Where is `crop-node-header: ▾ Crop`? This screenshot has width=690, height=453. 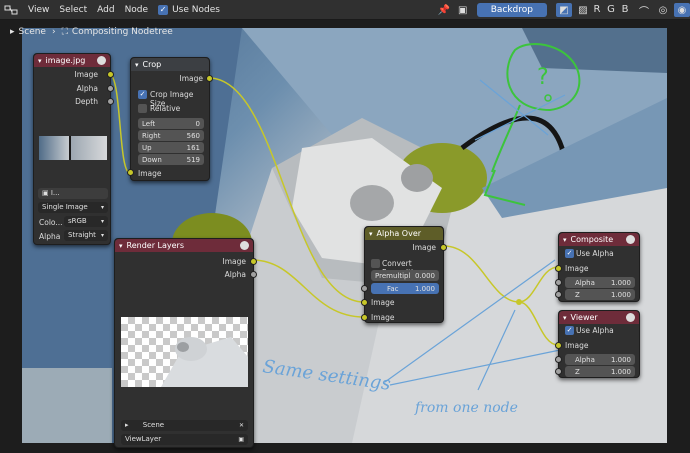
crop-node-header: ▾ Crop is located at coordinates (170, 64).